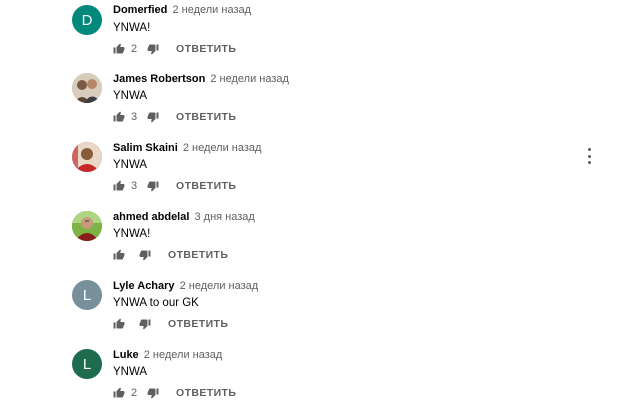 The width and height of the screenshot is (618, 417). I want to click on avatar: D, so click(87, 20).